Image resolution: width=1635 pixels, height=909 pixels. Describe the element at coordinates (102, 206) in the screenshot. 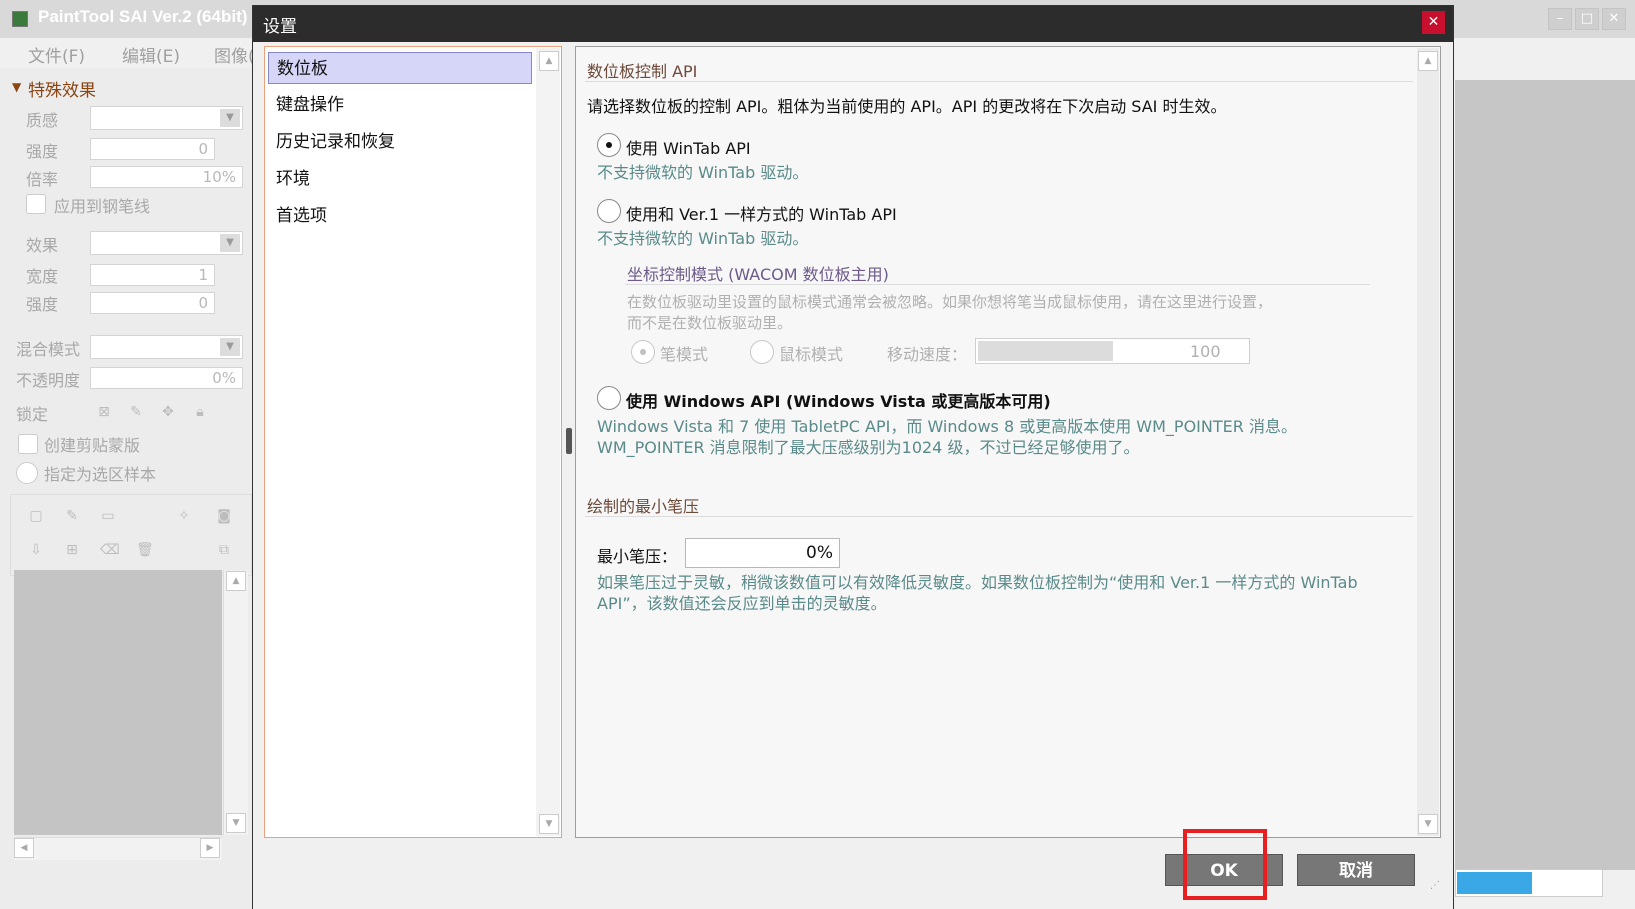

I see `apply-pen-label: 应用到钢笔线` at that location.